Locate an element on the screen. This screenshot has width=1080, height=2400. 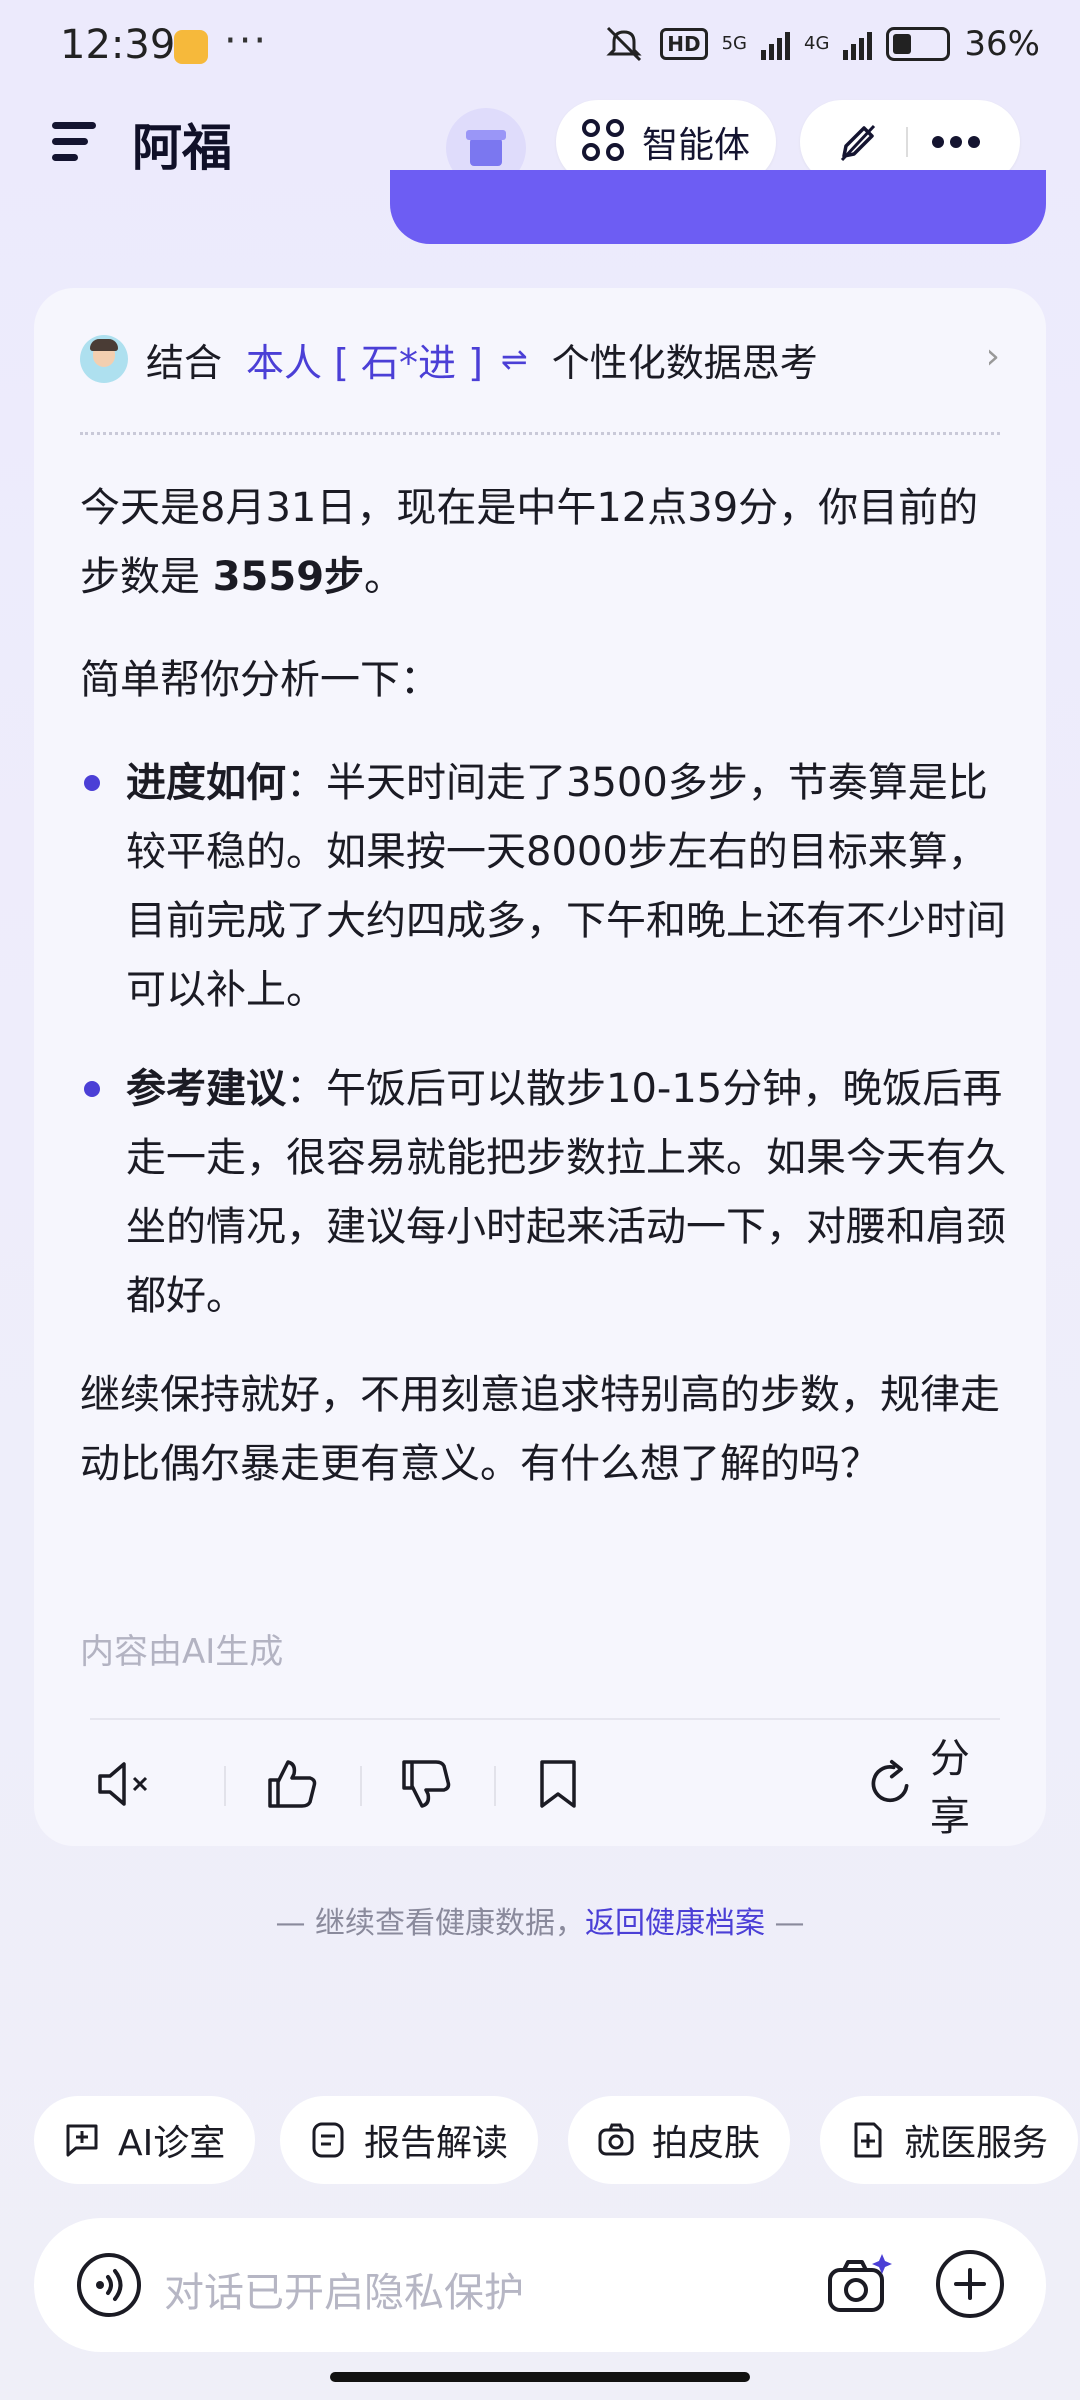
share-label: 分享 is located at coordinates (949, 1788).